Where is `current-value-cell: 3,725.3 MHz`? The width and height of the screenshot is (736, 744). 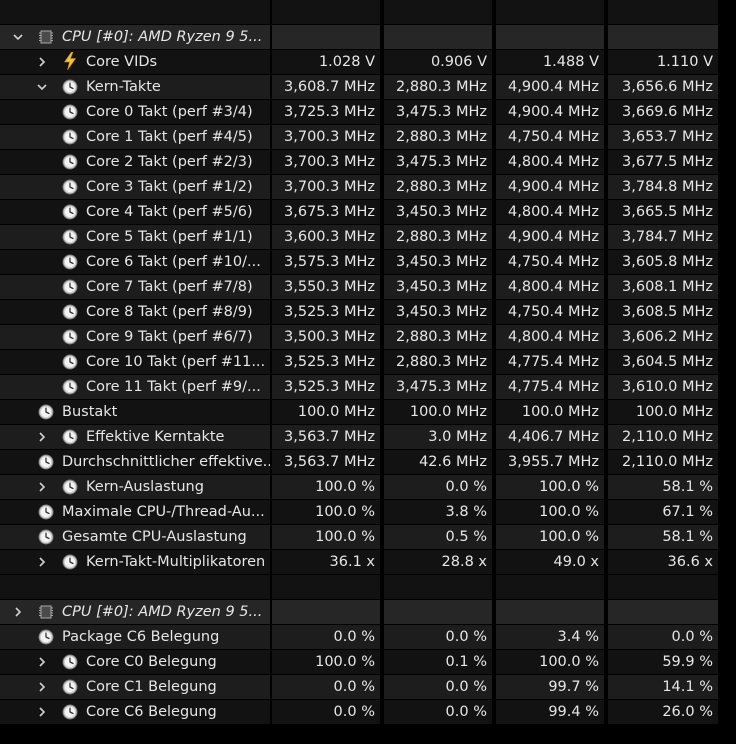
current-value-cell: 3,725.3 MHz is located at coordinates (326, 112).